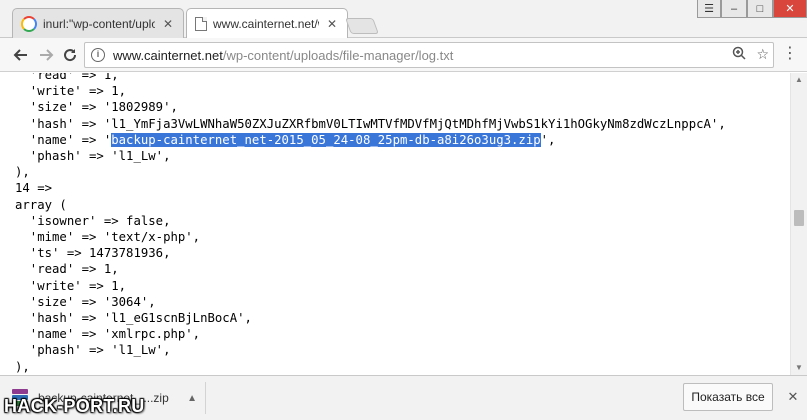  I want to click on url-host: www.cainternet.net, so click(168, 55).